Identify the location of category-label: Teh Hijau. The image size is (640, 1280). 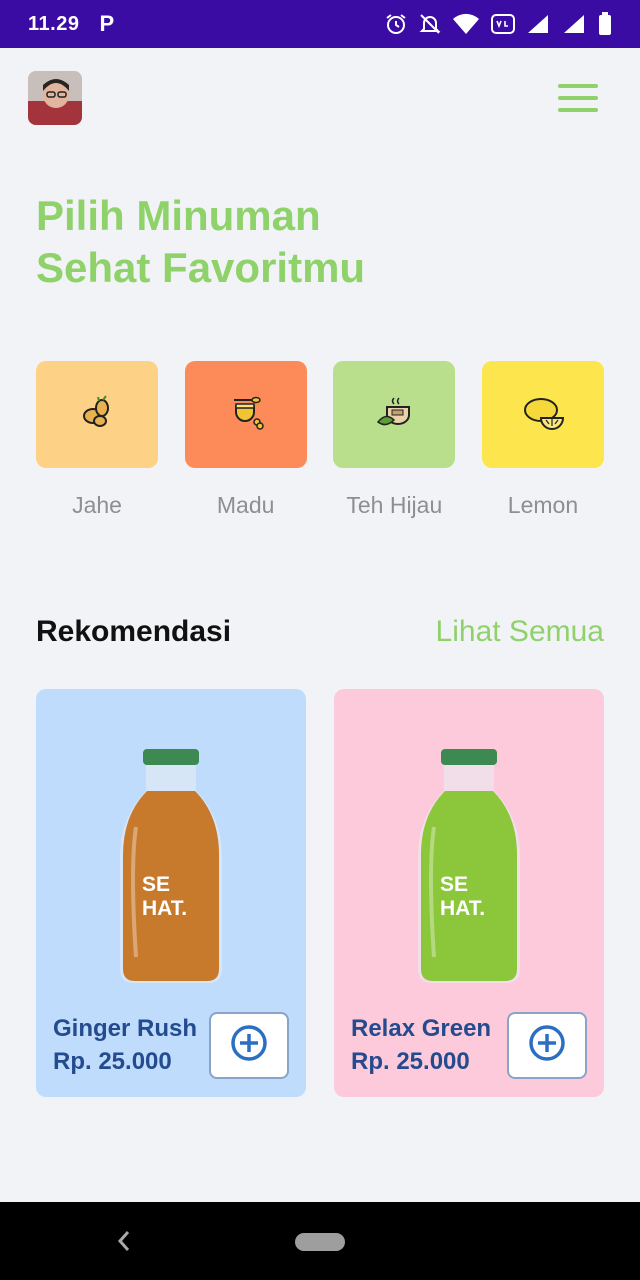
(394, 505).